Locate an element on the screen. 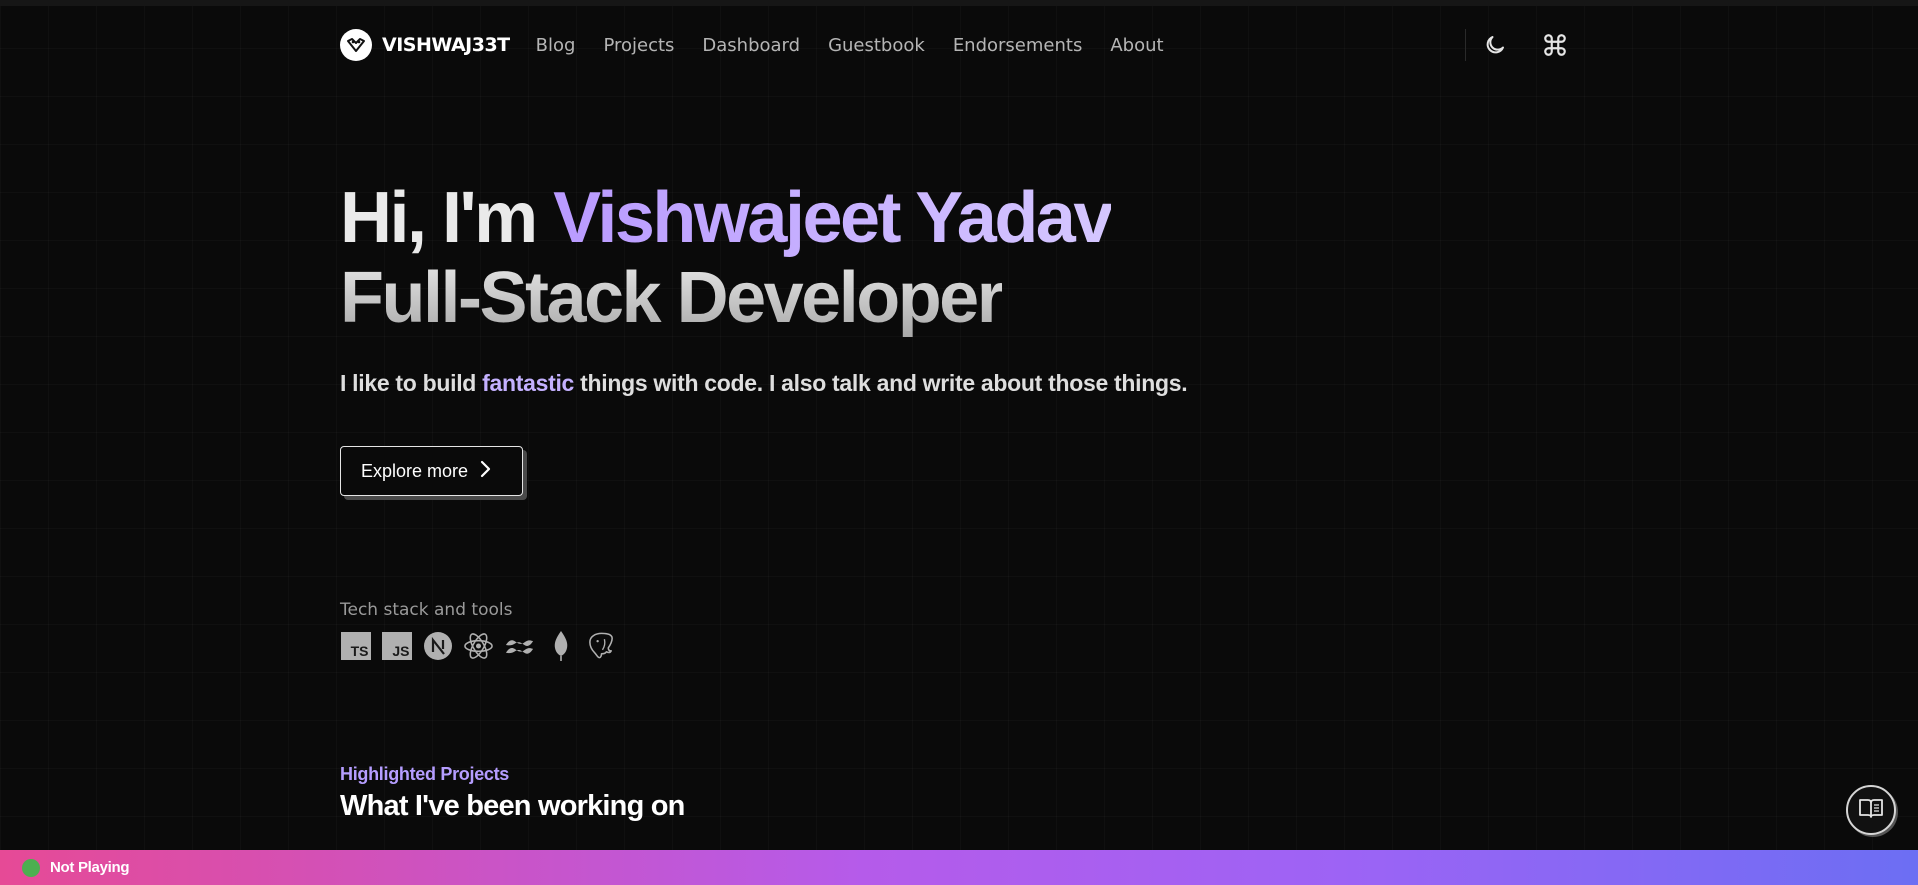 The image size is (1918, 885). reading-guide-button is located at coordinates (1871, 810).